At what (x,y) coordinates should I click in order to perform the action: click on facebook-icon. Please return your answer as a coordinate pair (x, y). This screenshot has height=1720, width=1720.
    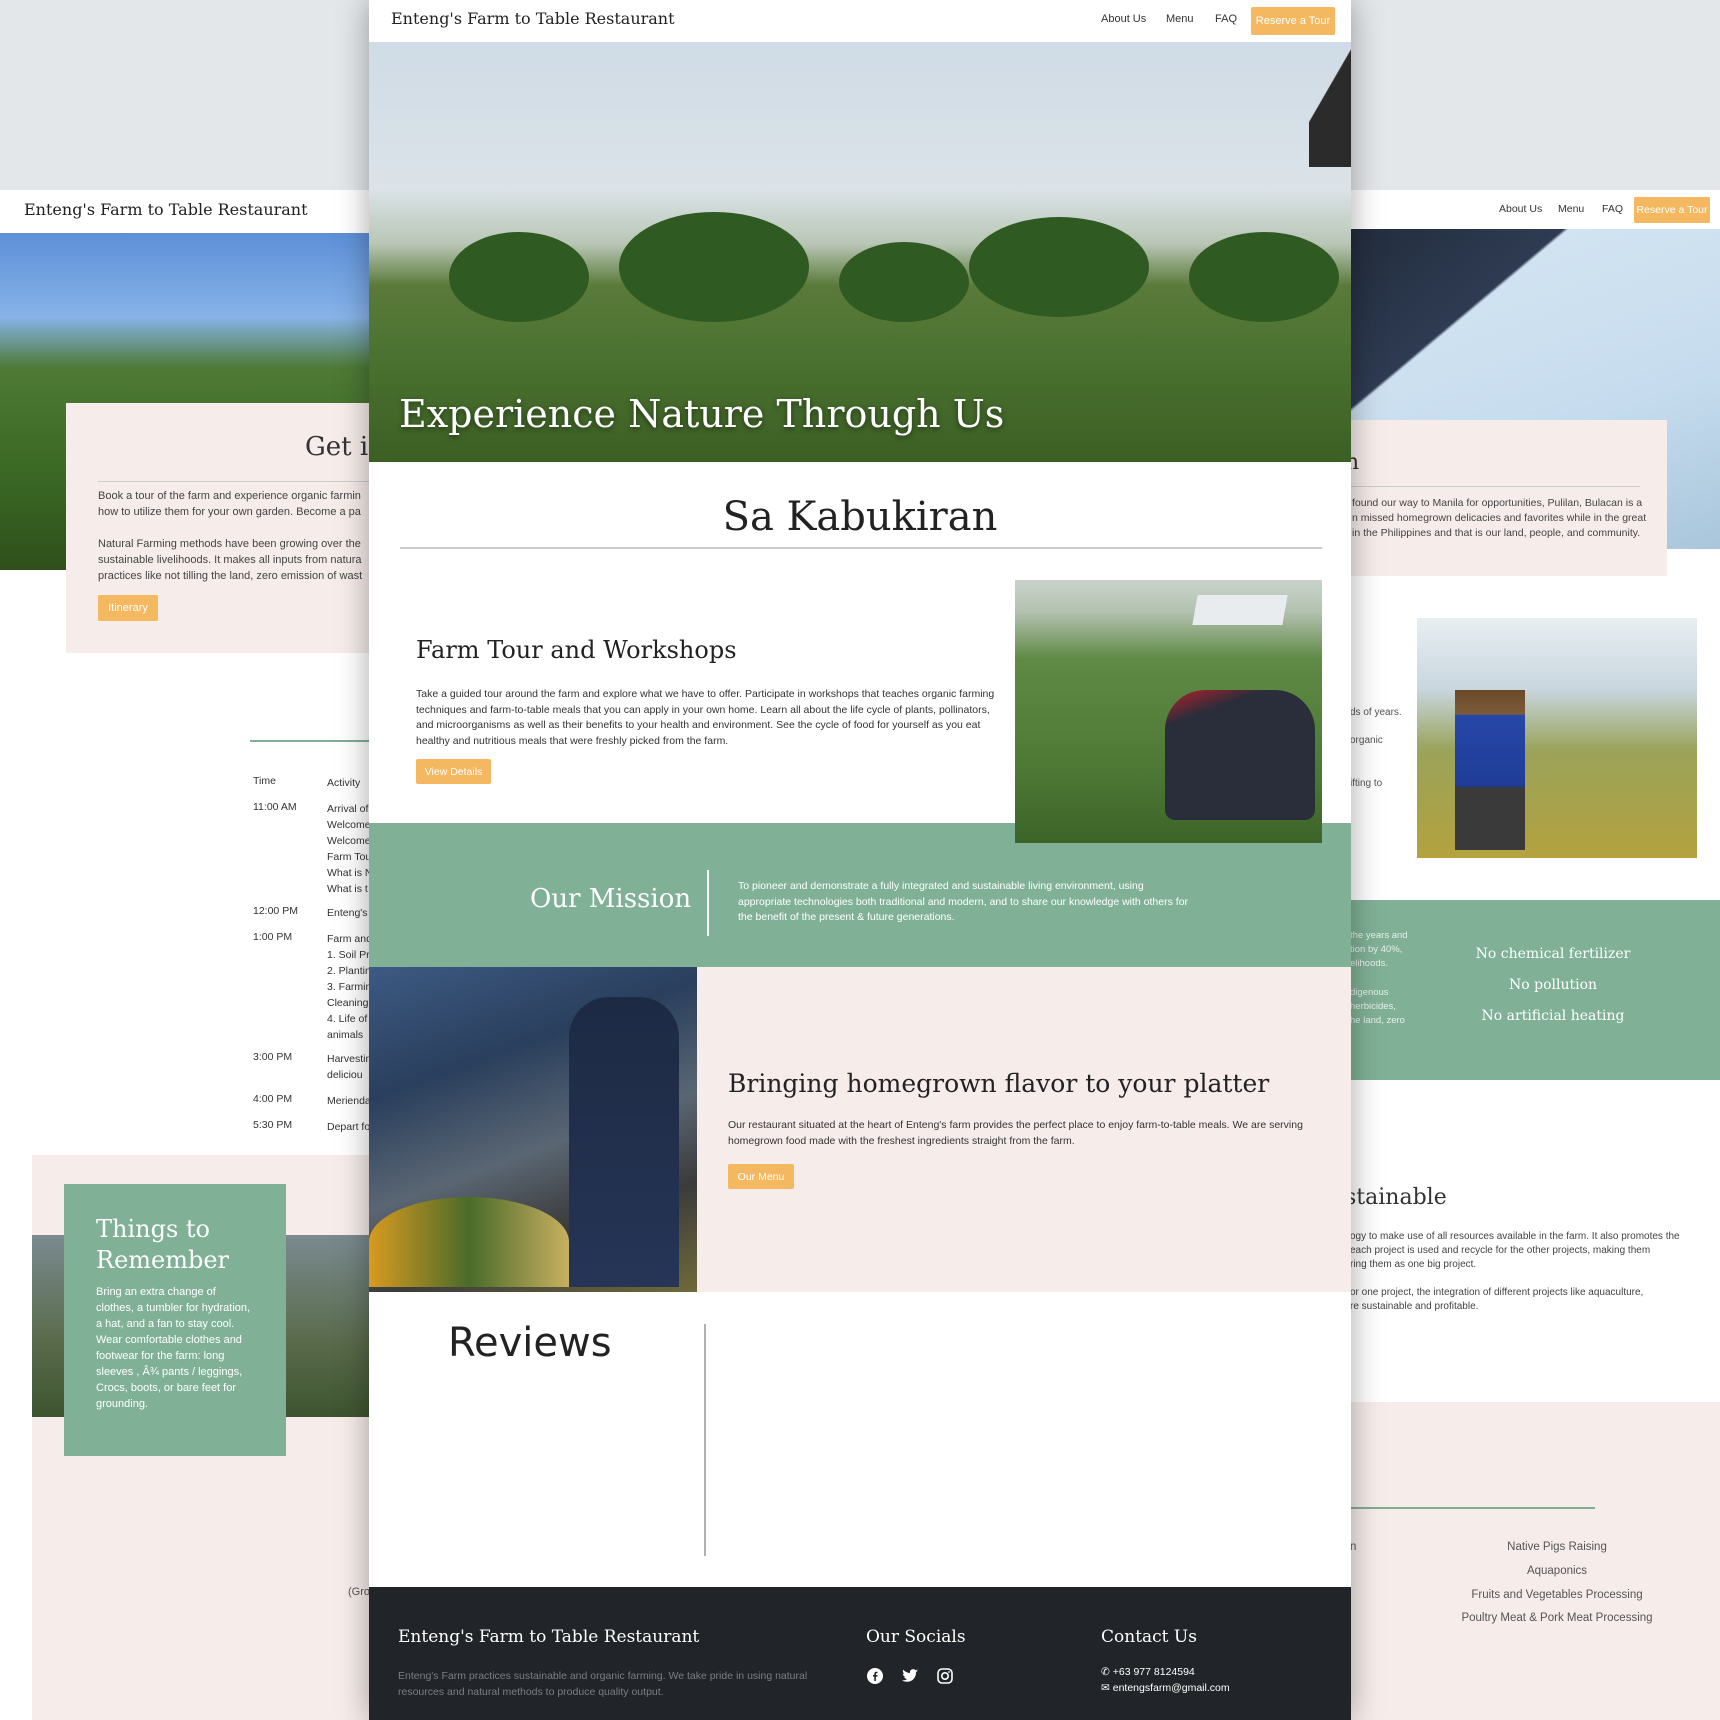
    Looking at the image, I should click on (875, 1676).